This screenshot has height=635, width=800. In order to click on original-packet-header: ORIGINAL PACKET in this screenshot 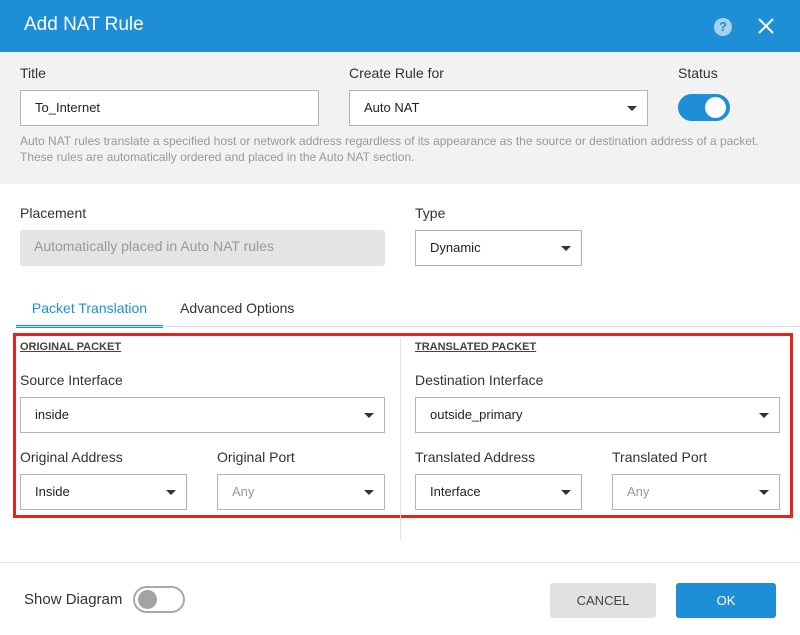, I will do `click(71, 347)`.